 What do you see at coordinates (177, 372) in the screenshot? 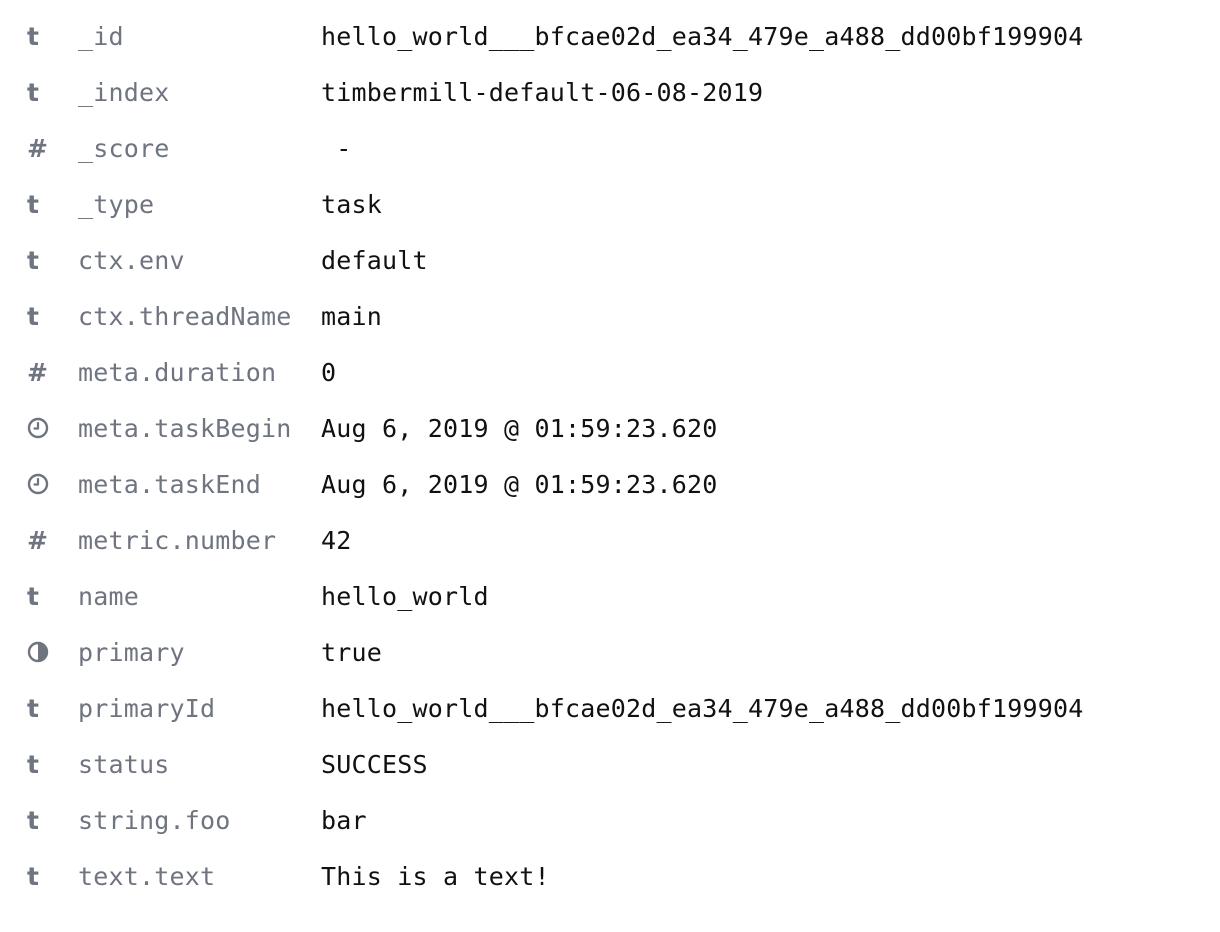
I see `field-name: meta.duration` at bounding box center [177, 372].